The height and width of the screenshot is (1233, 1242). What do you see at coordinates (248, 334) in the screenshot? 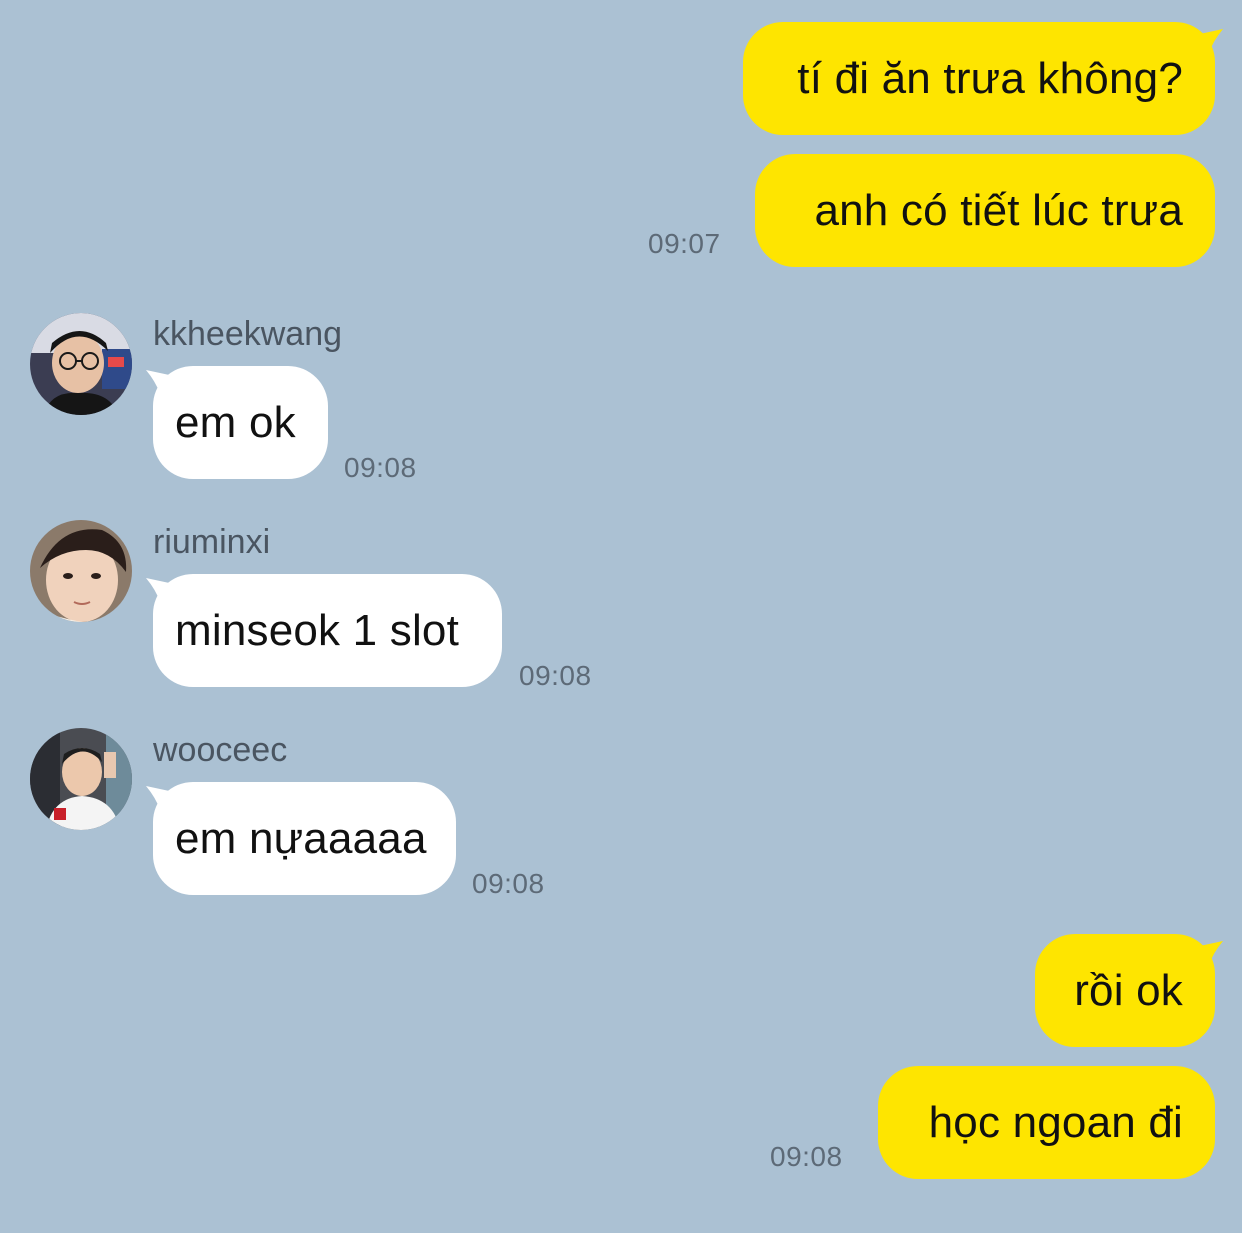
I see `sender-name: kkheekwang` at bounding box center [248, 334].